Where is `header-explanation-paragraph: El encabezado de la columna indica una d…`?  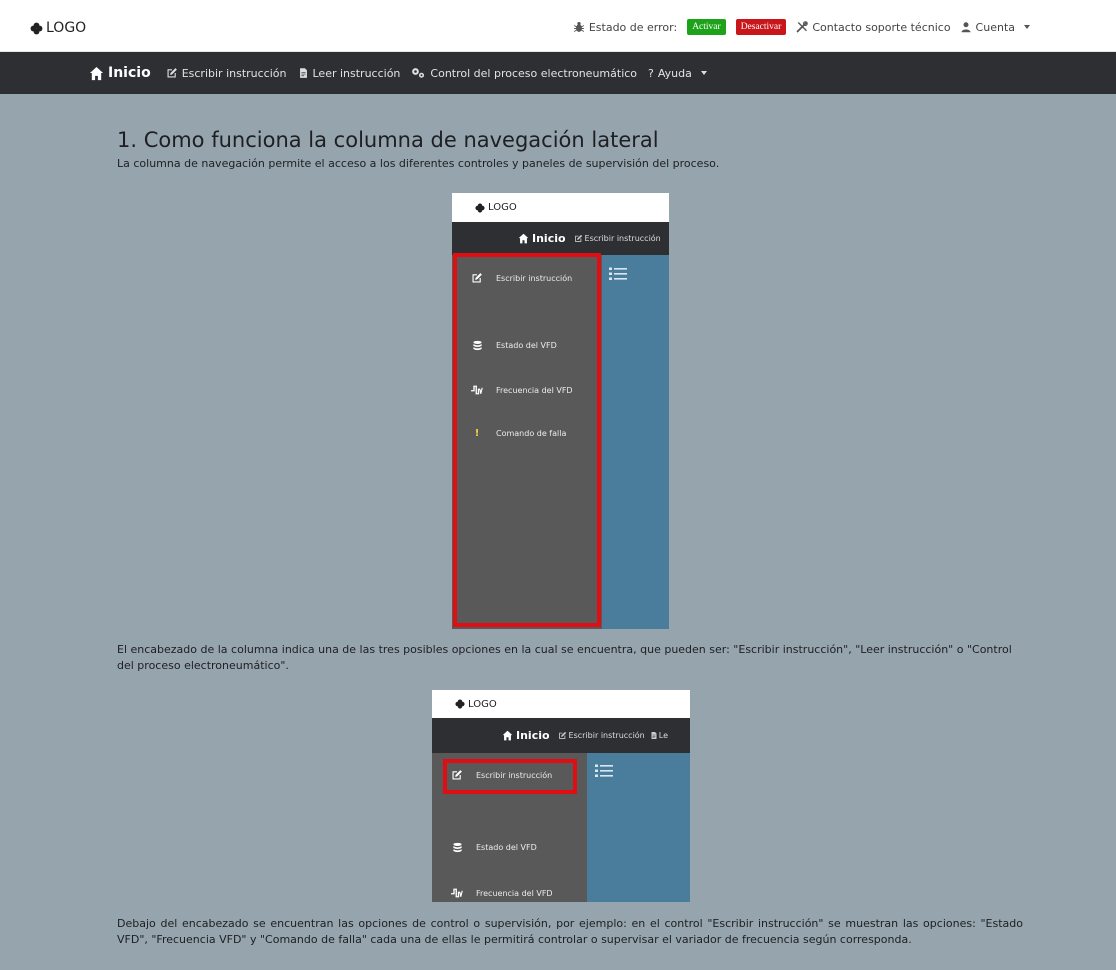 header-explanation-paragraph: El encabezado de la columna indica una d… is located at coordinates (564, 657).